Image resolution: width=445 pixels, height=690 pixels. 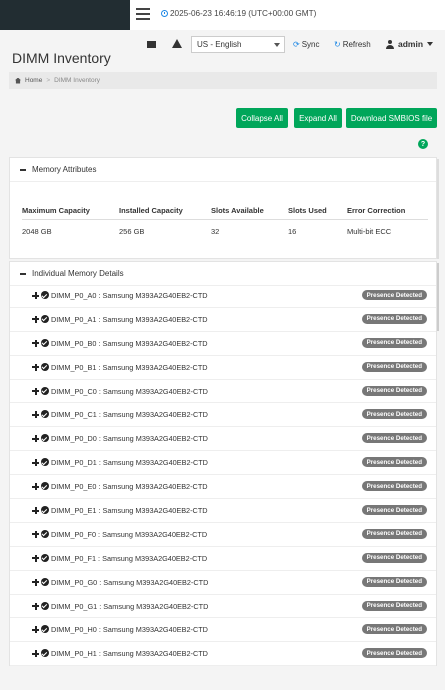 I want to click on dimm-label: DIMM_P0_D0 : Samsung M393A2G40EB2-CTD, so click(x=129, y=439).